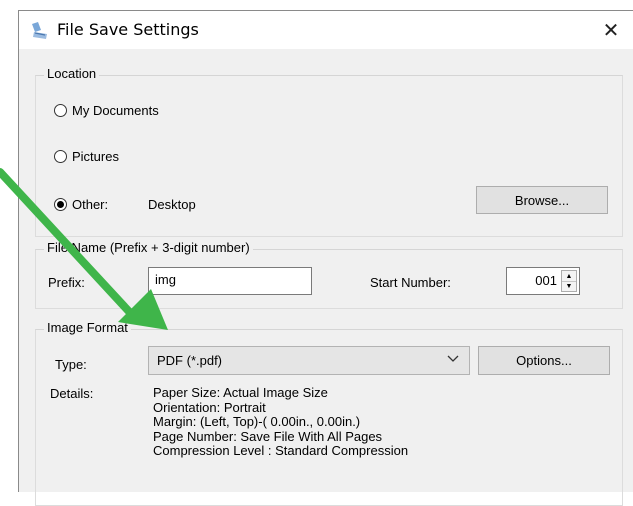 The height and width of the screenshot is (506, 633). What do you see at coordinates (60, 110) in the screenshot?
I see `radio-my-documents` at bounding box center [60, 110].